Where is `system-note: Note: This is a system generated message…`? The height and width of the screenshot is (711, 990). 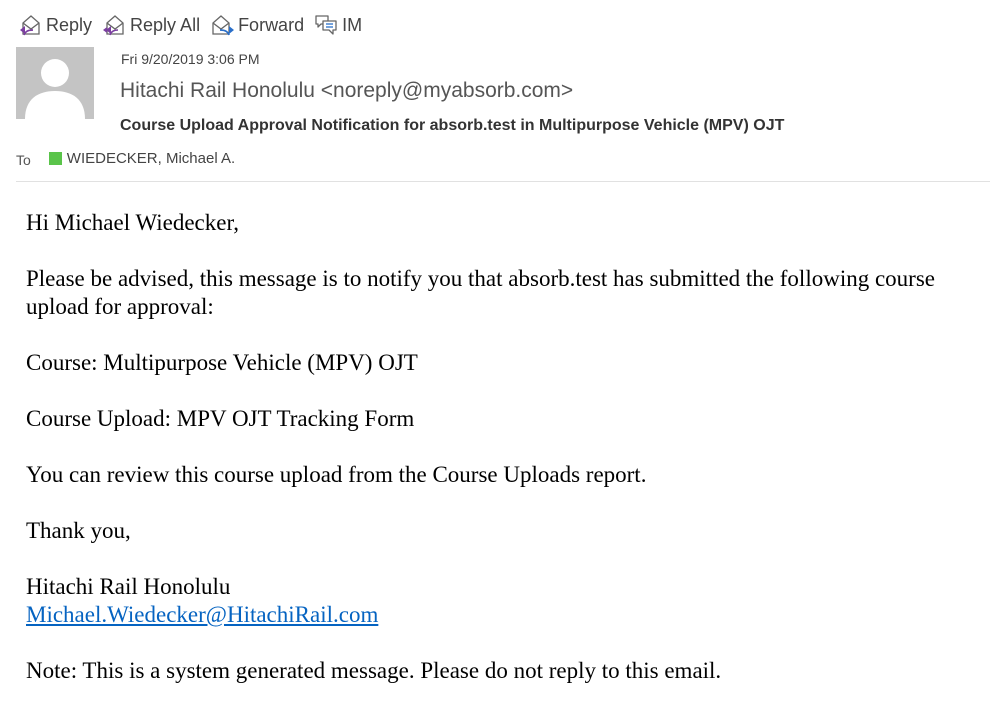
system-note: Note: This is a system generated message… is located at coordinates (374, 670).